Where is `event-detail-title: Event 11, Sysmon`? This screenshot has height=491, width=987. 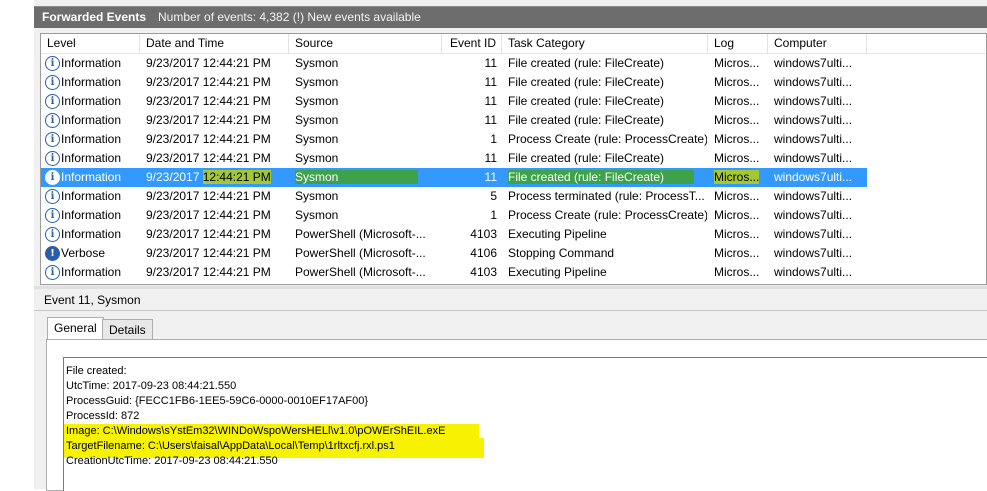
event-detail-title: Event 11, Sysmon is located at coordinates (92, 300).